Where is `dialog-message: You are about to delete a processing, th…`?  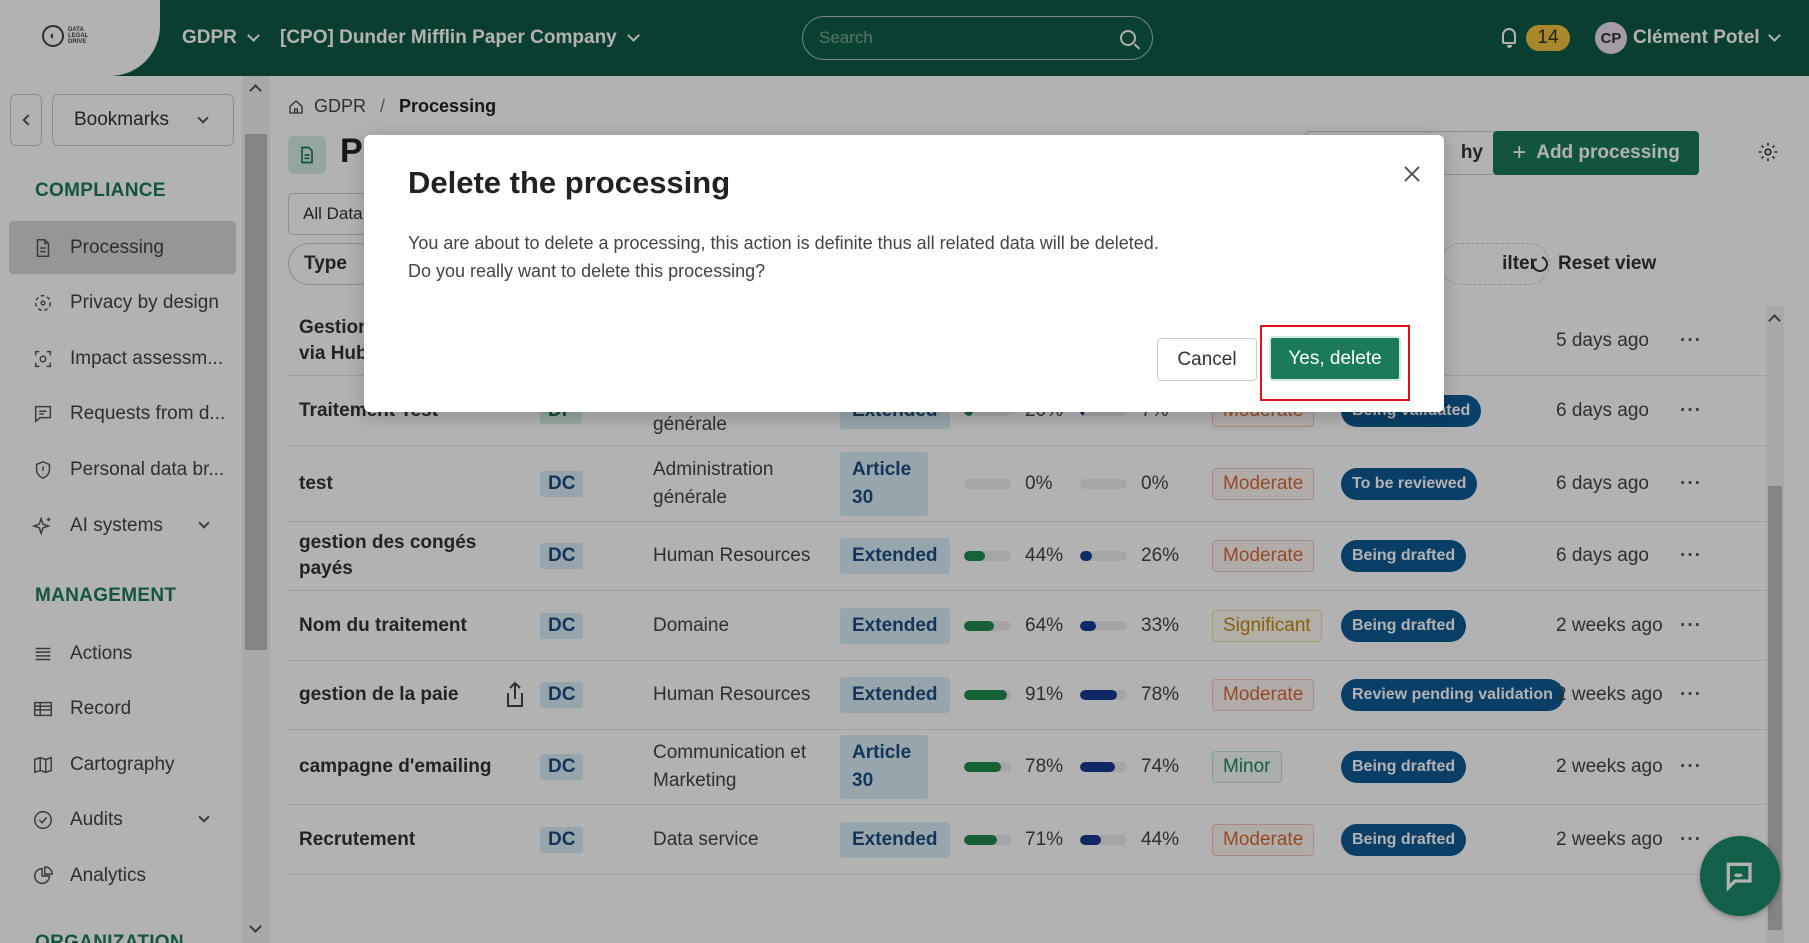 dialog-message: You are about to delete a processing, th… is located at coordinates (783, 257).